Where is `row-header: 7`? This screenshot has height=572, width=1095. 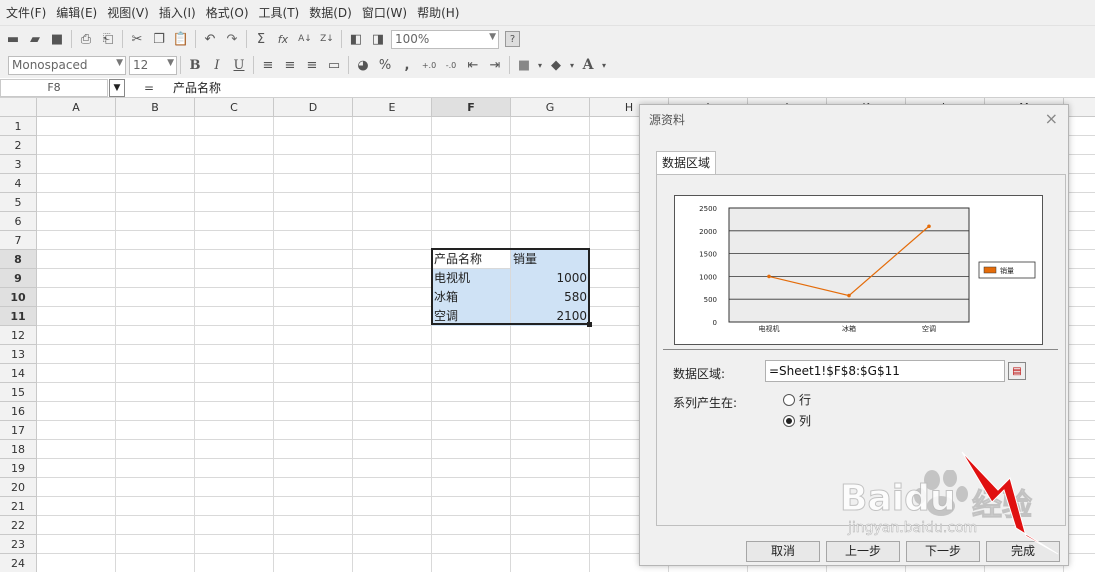
row-header: 7 is located at coordinates (18, 240).